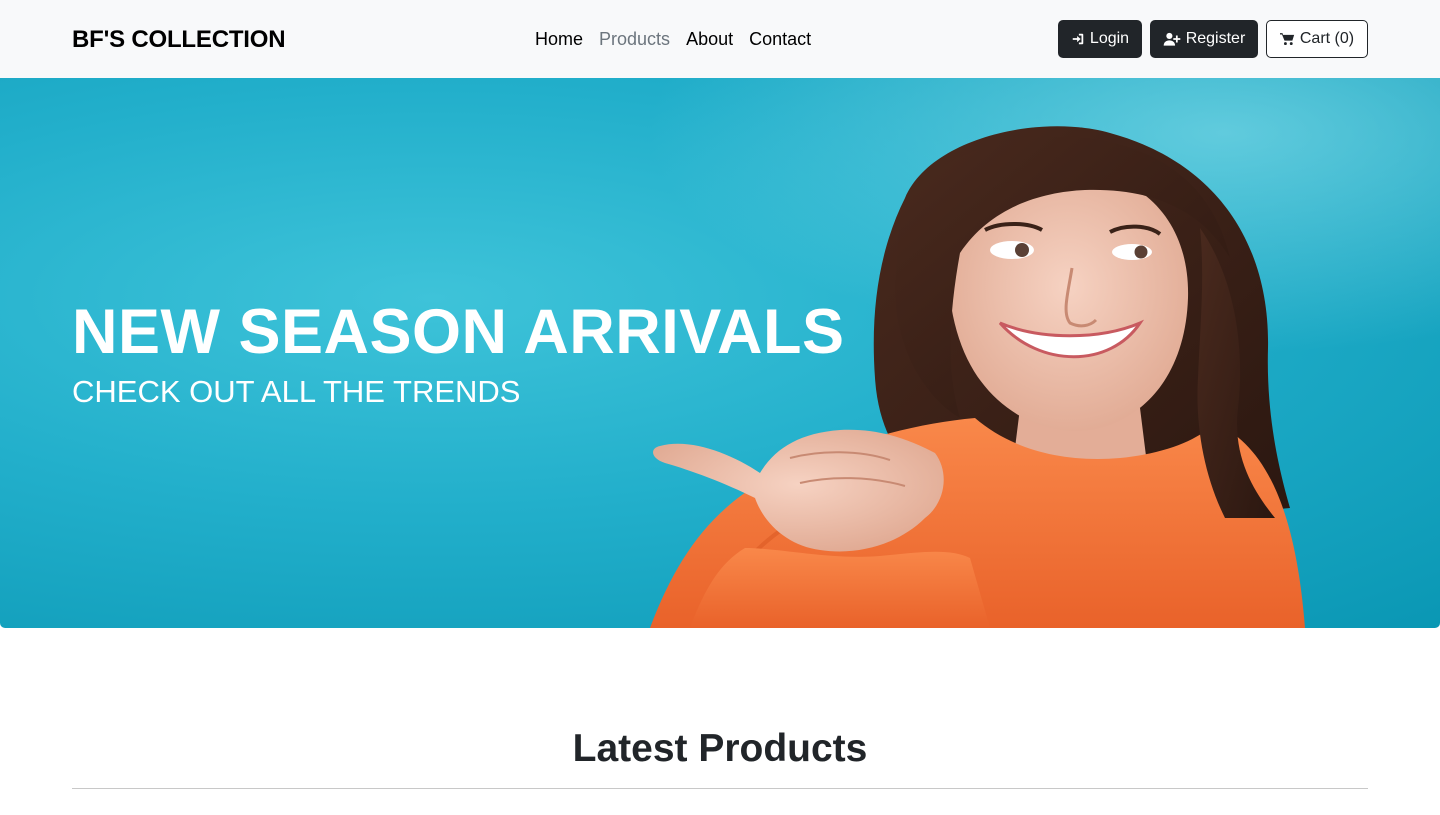 The height and width of the screenshot is (815, 1440). I want to click on cart-button: Cart (0), so click(1317, 39).